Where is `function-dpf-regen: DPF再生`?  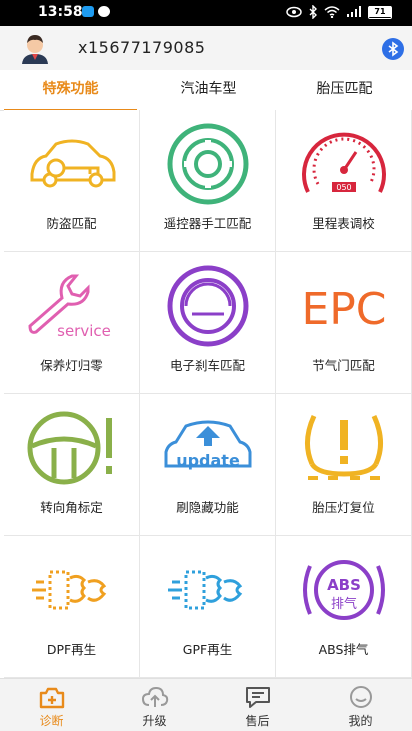 function-dpf-regen: DPF再生 is located at coordinates (71, 606).